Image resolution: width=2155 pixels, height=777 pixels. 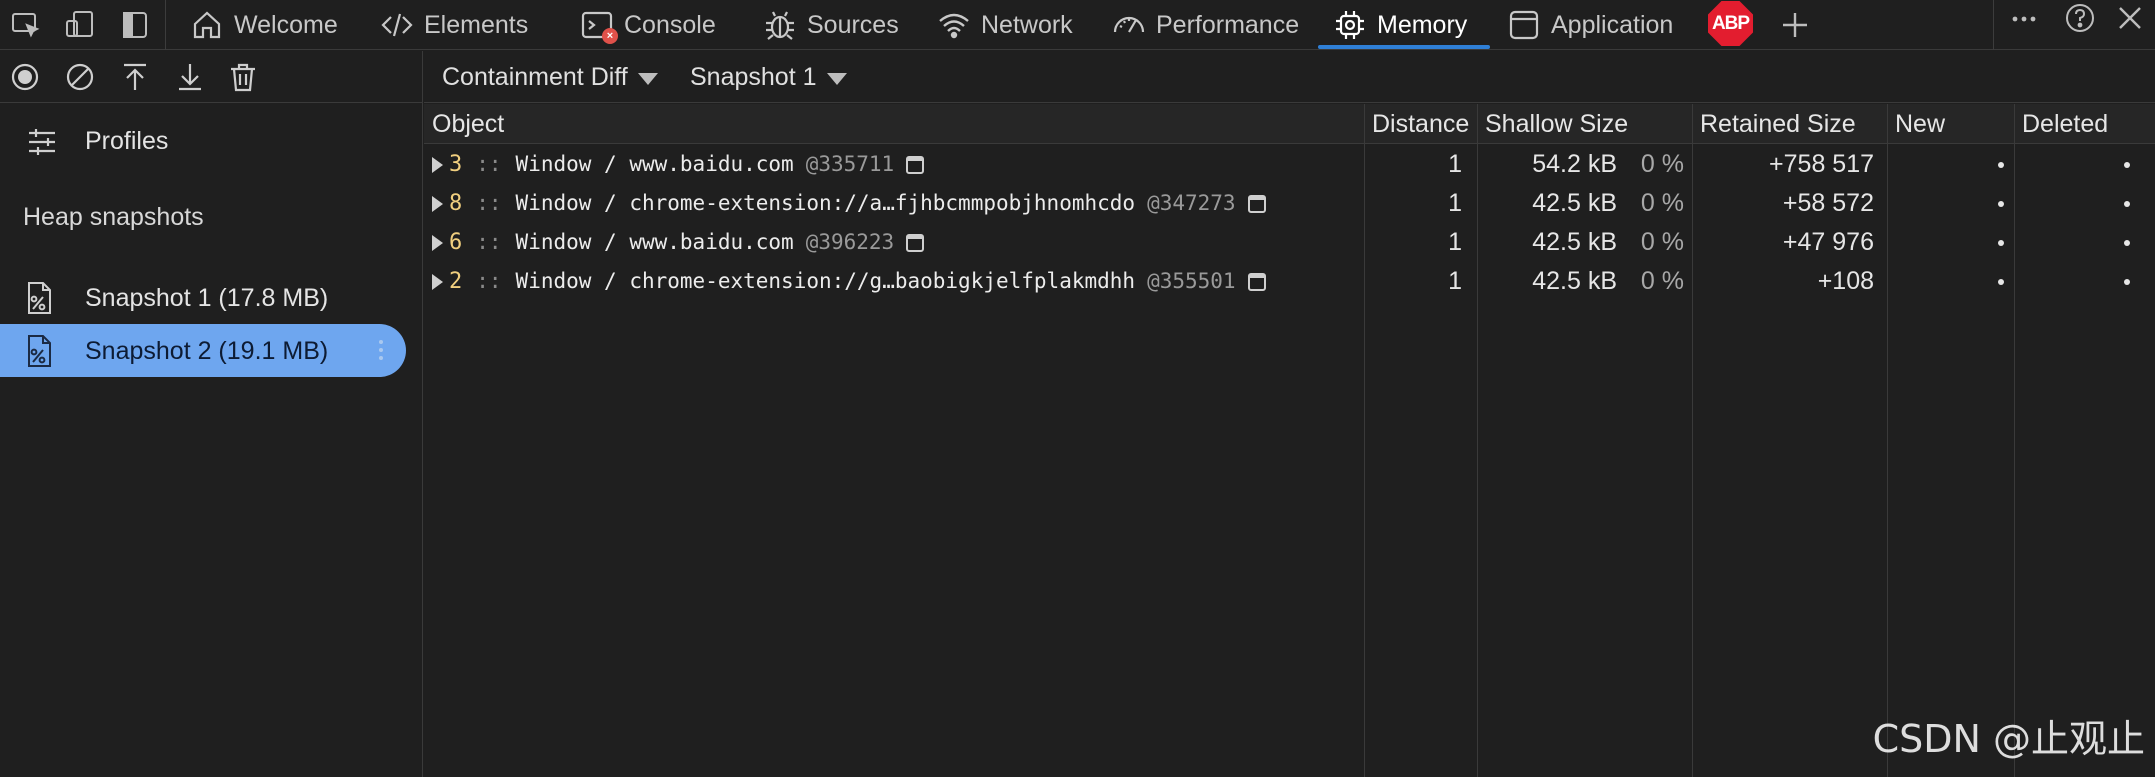 I want to click on save-profile-download-icon, so click(x=190, y=77).